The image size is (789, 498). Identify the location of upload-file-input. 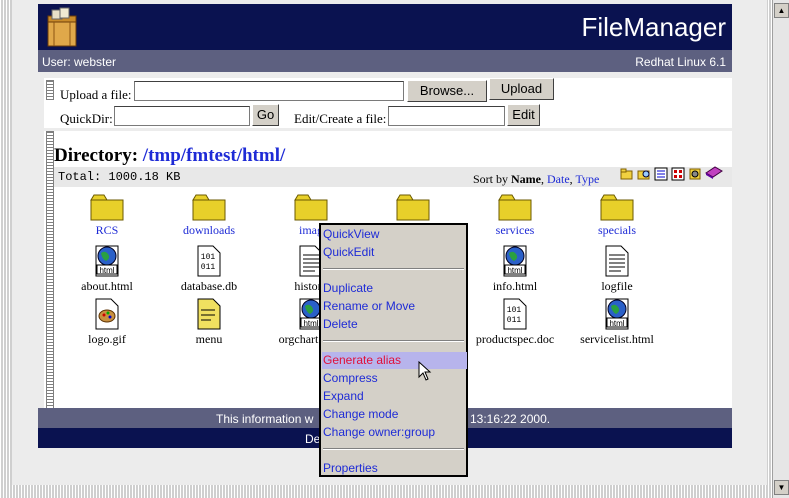
(269, 91).